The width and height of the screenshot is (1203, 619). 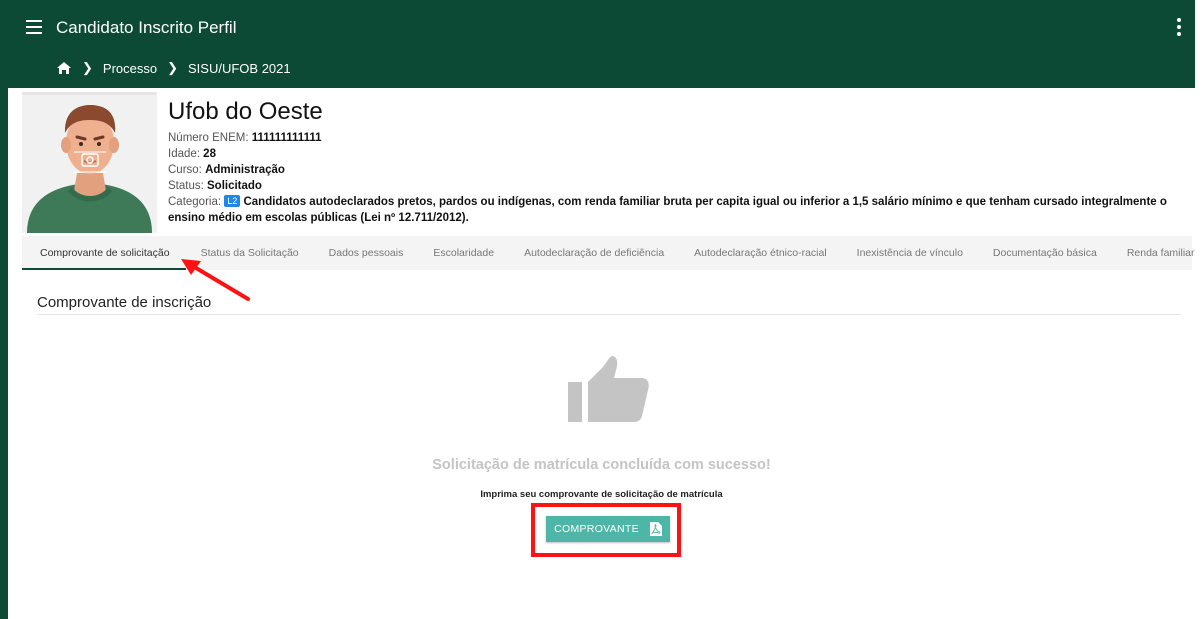 I want to click on avatar, so click(x=89, y=162).